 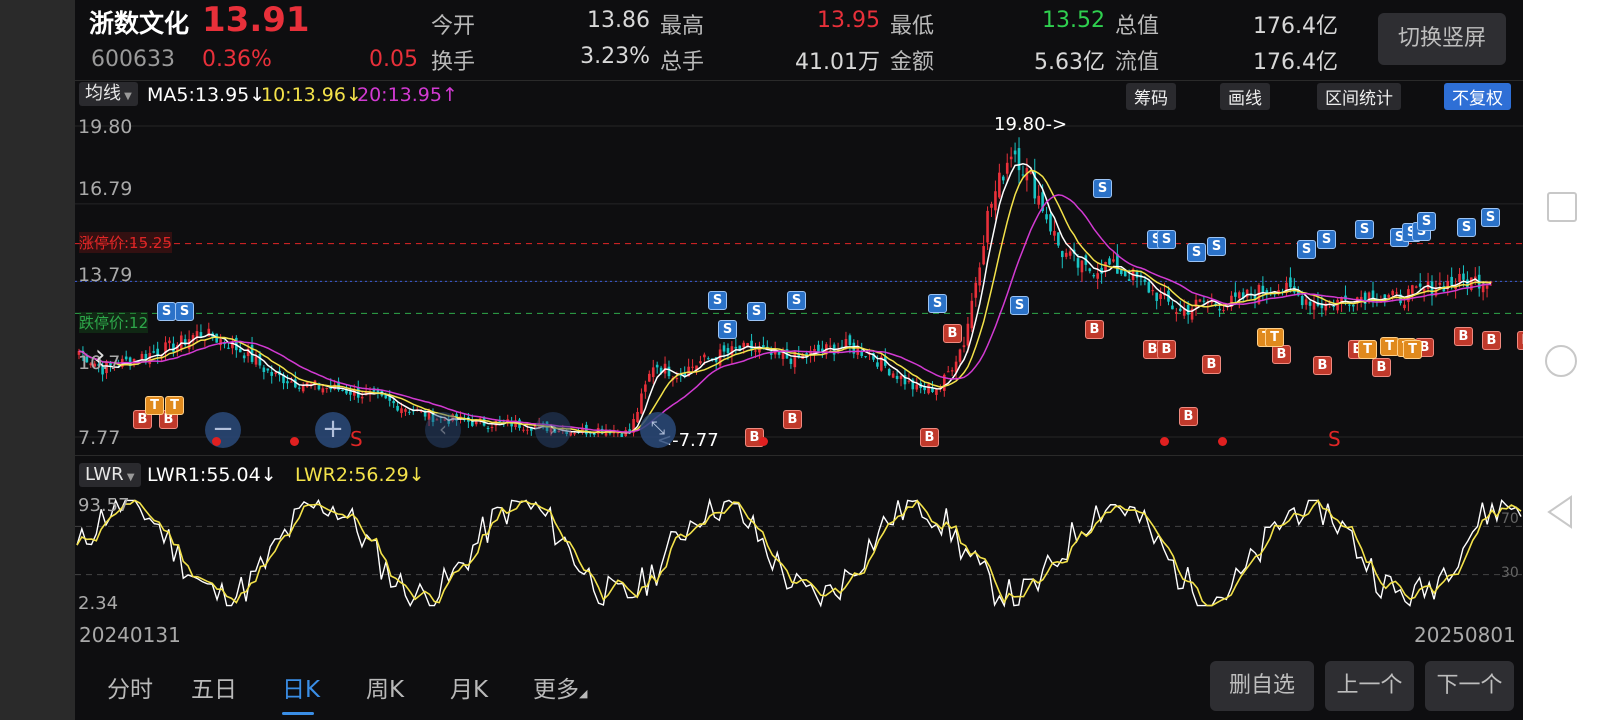 I want to click on draw-line-button: 画线, so click(x=1245, y=96).